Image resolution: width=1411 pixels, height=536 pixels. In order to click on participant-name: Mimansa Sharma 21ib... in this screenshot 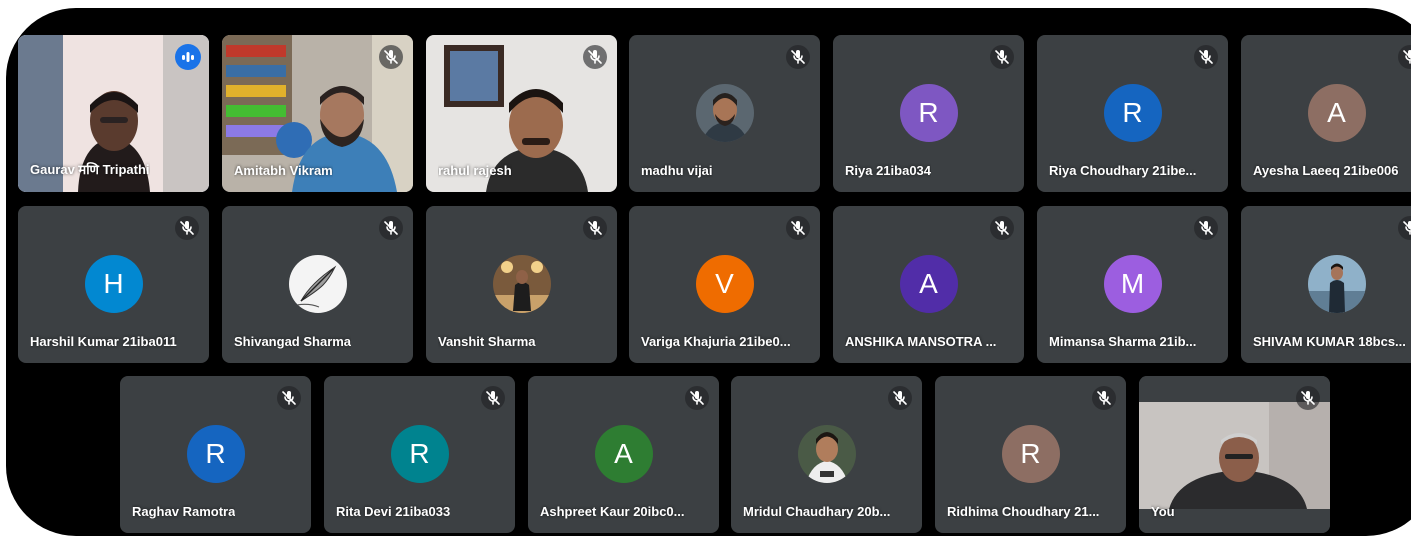, I will do `click(1123, 341)`.